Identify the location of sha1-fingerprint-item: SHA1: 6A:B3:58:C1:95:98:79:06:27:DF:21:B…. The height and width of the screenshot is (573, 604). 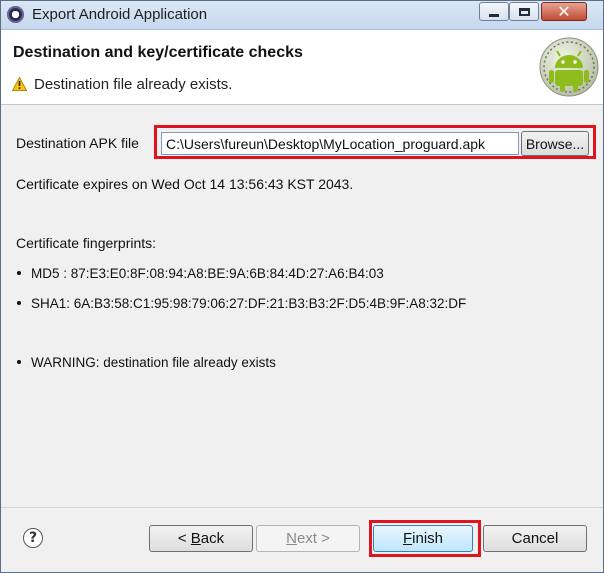
(241, 303).